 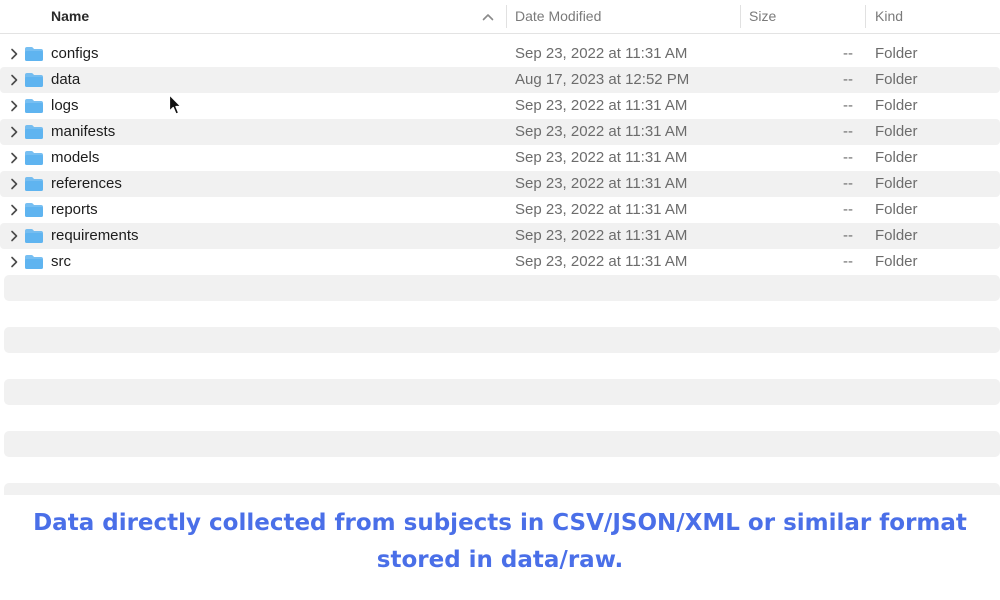 I want to click on file-name: references, so click(x=86, y=183).